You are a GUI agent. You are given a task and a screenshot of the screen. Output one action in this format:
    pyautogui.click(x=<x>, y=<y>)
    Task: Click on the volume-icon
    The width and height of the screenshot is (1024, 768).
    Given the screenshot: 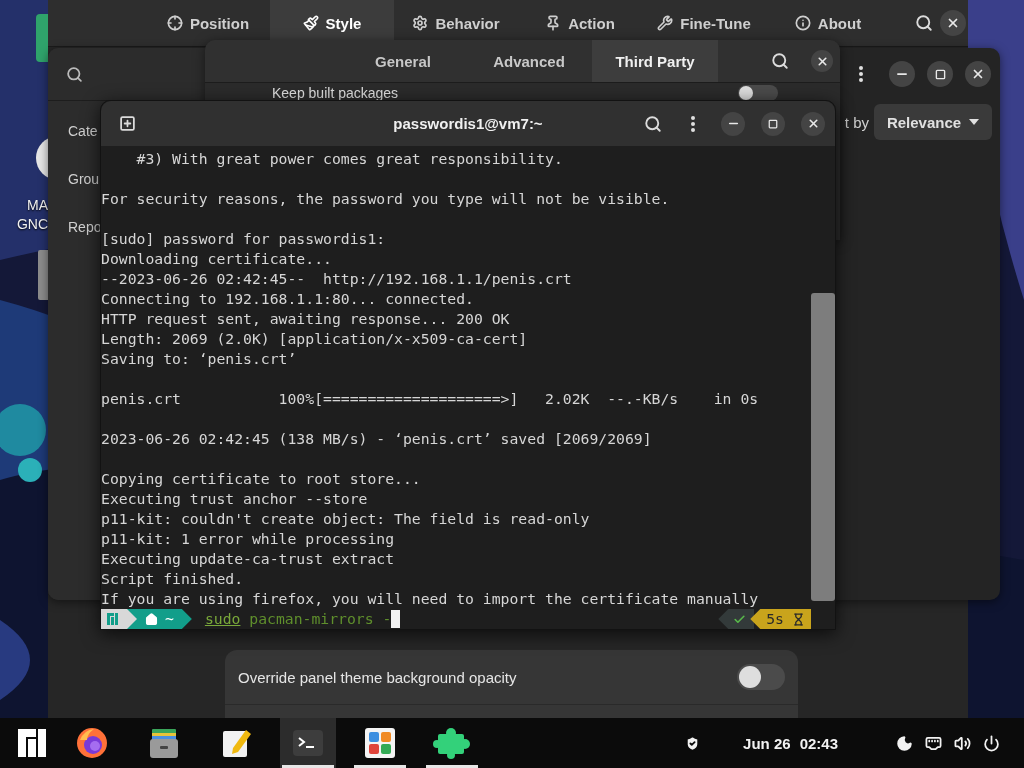 What is the action you would take?
    pyautogui.click(x=962, y=743)
    